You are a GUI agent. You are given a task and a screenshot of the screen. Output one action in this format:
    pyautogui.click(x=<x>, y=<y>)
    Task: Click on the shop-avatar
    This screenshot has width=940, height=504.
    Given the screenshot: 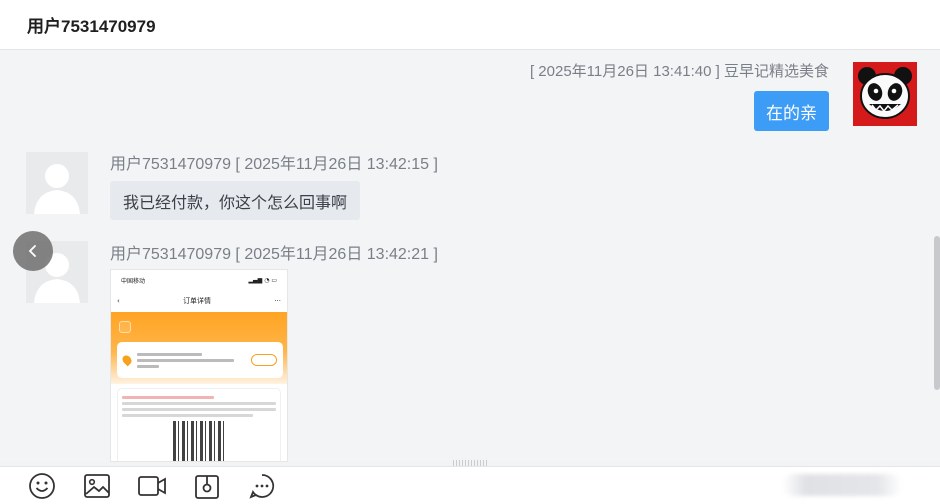 What is the action you would take?
    pyautogui.click(x=885, y=94)
    